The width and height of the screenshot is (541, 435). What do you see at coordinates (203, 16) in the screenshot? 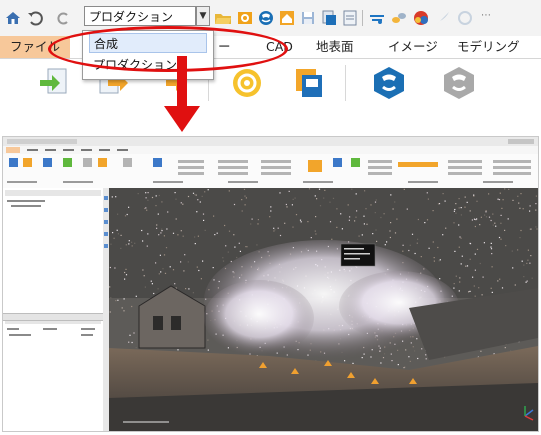
I see `mode-select-dropdown-arrow: ▼` at bounding box center [203, 16].